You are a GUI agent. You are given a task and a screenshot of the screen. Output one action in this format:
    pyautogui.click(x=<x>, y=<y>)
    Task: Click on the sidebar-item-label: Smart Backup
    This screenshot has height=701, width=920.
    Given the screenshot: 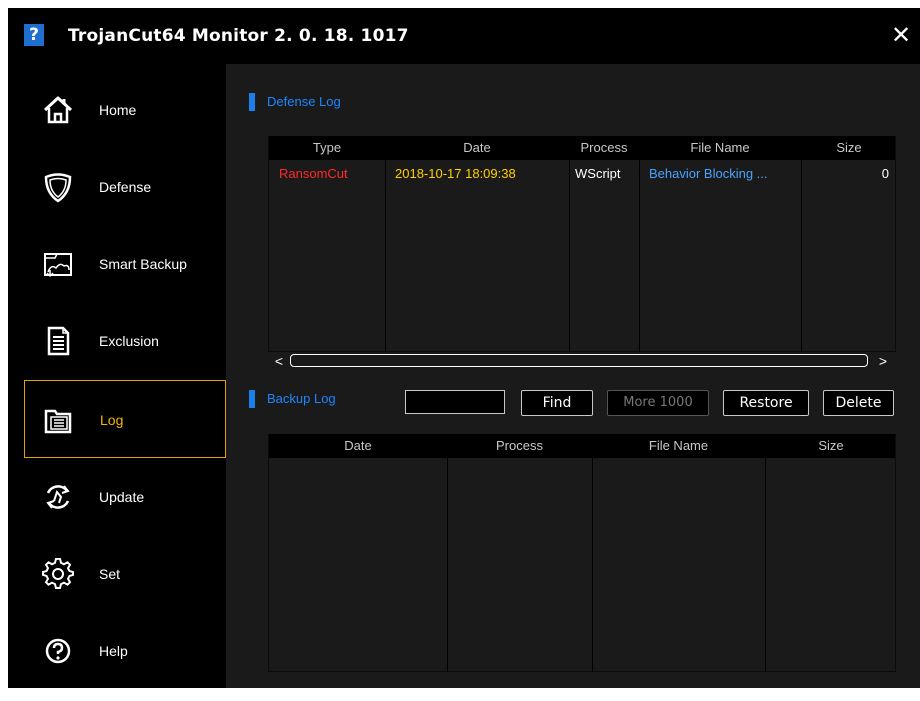 What is the action you would take?
    pyautogui.click(x=143, y=264)
    